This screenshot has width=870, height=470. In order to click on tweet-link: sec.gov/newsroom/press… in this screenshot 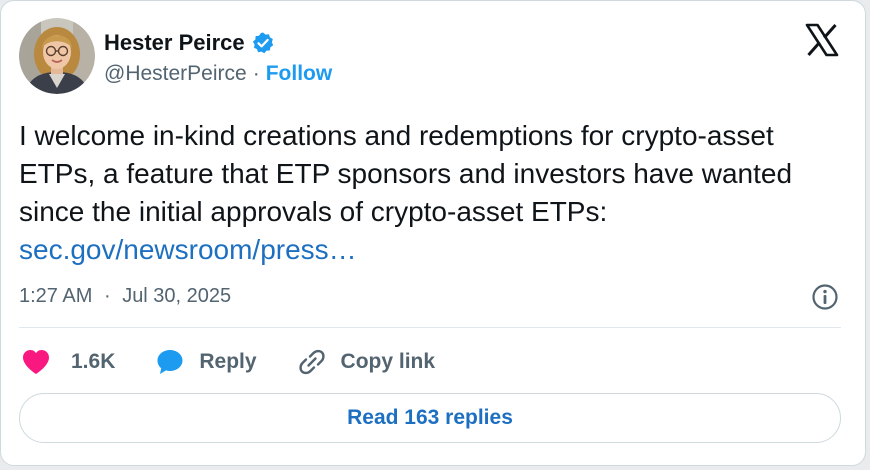, I will do `click(434, 250)`.